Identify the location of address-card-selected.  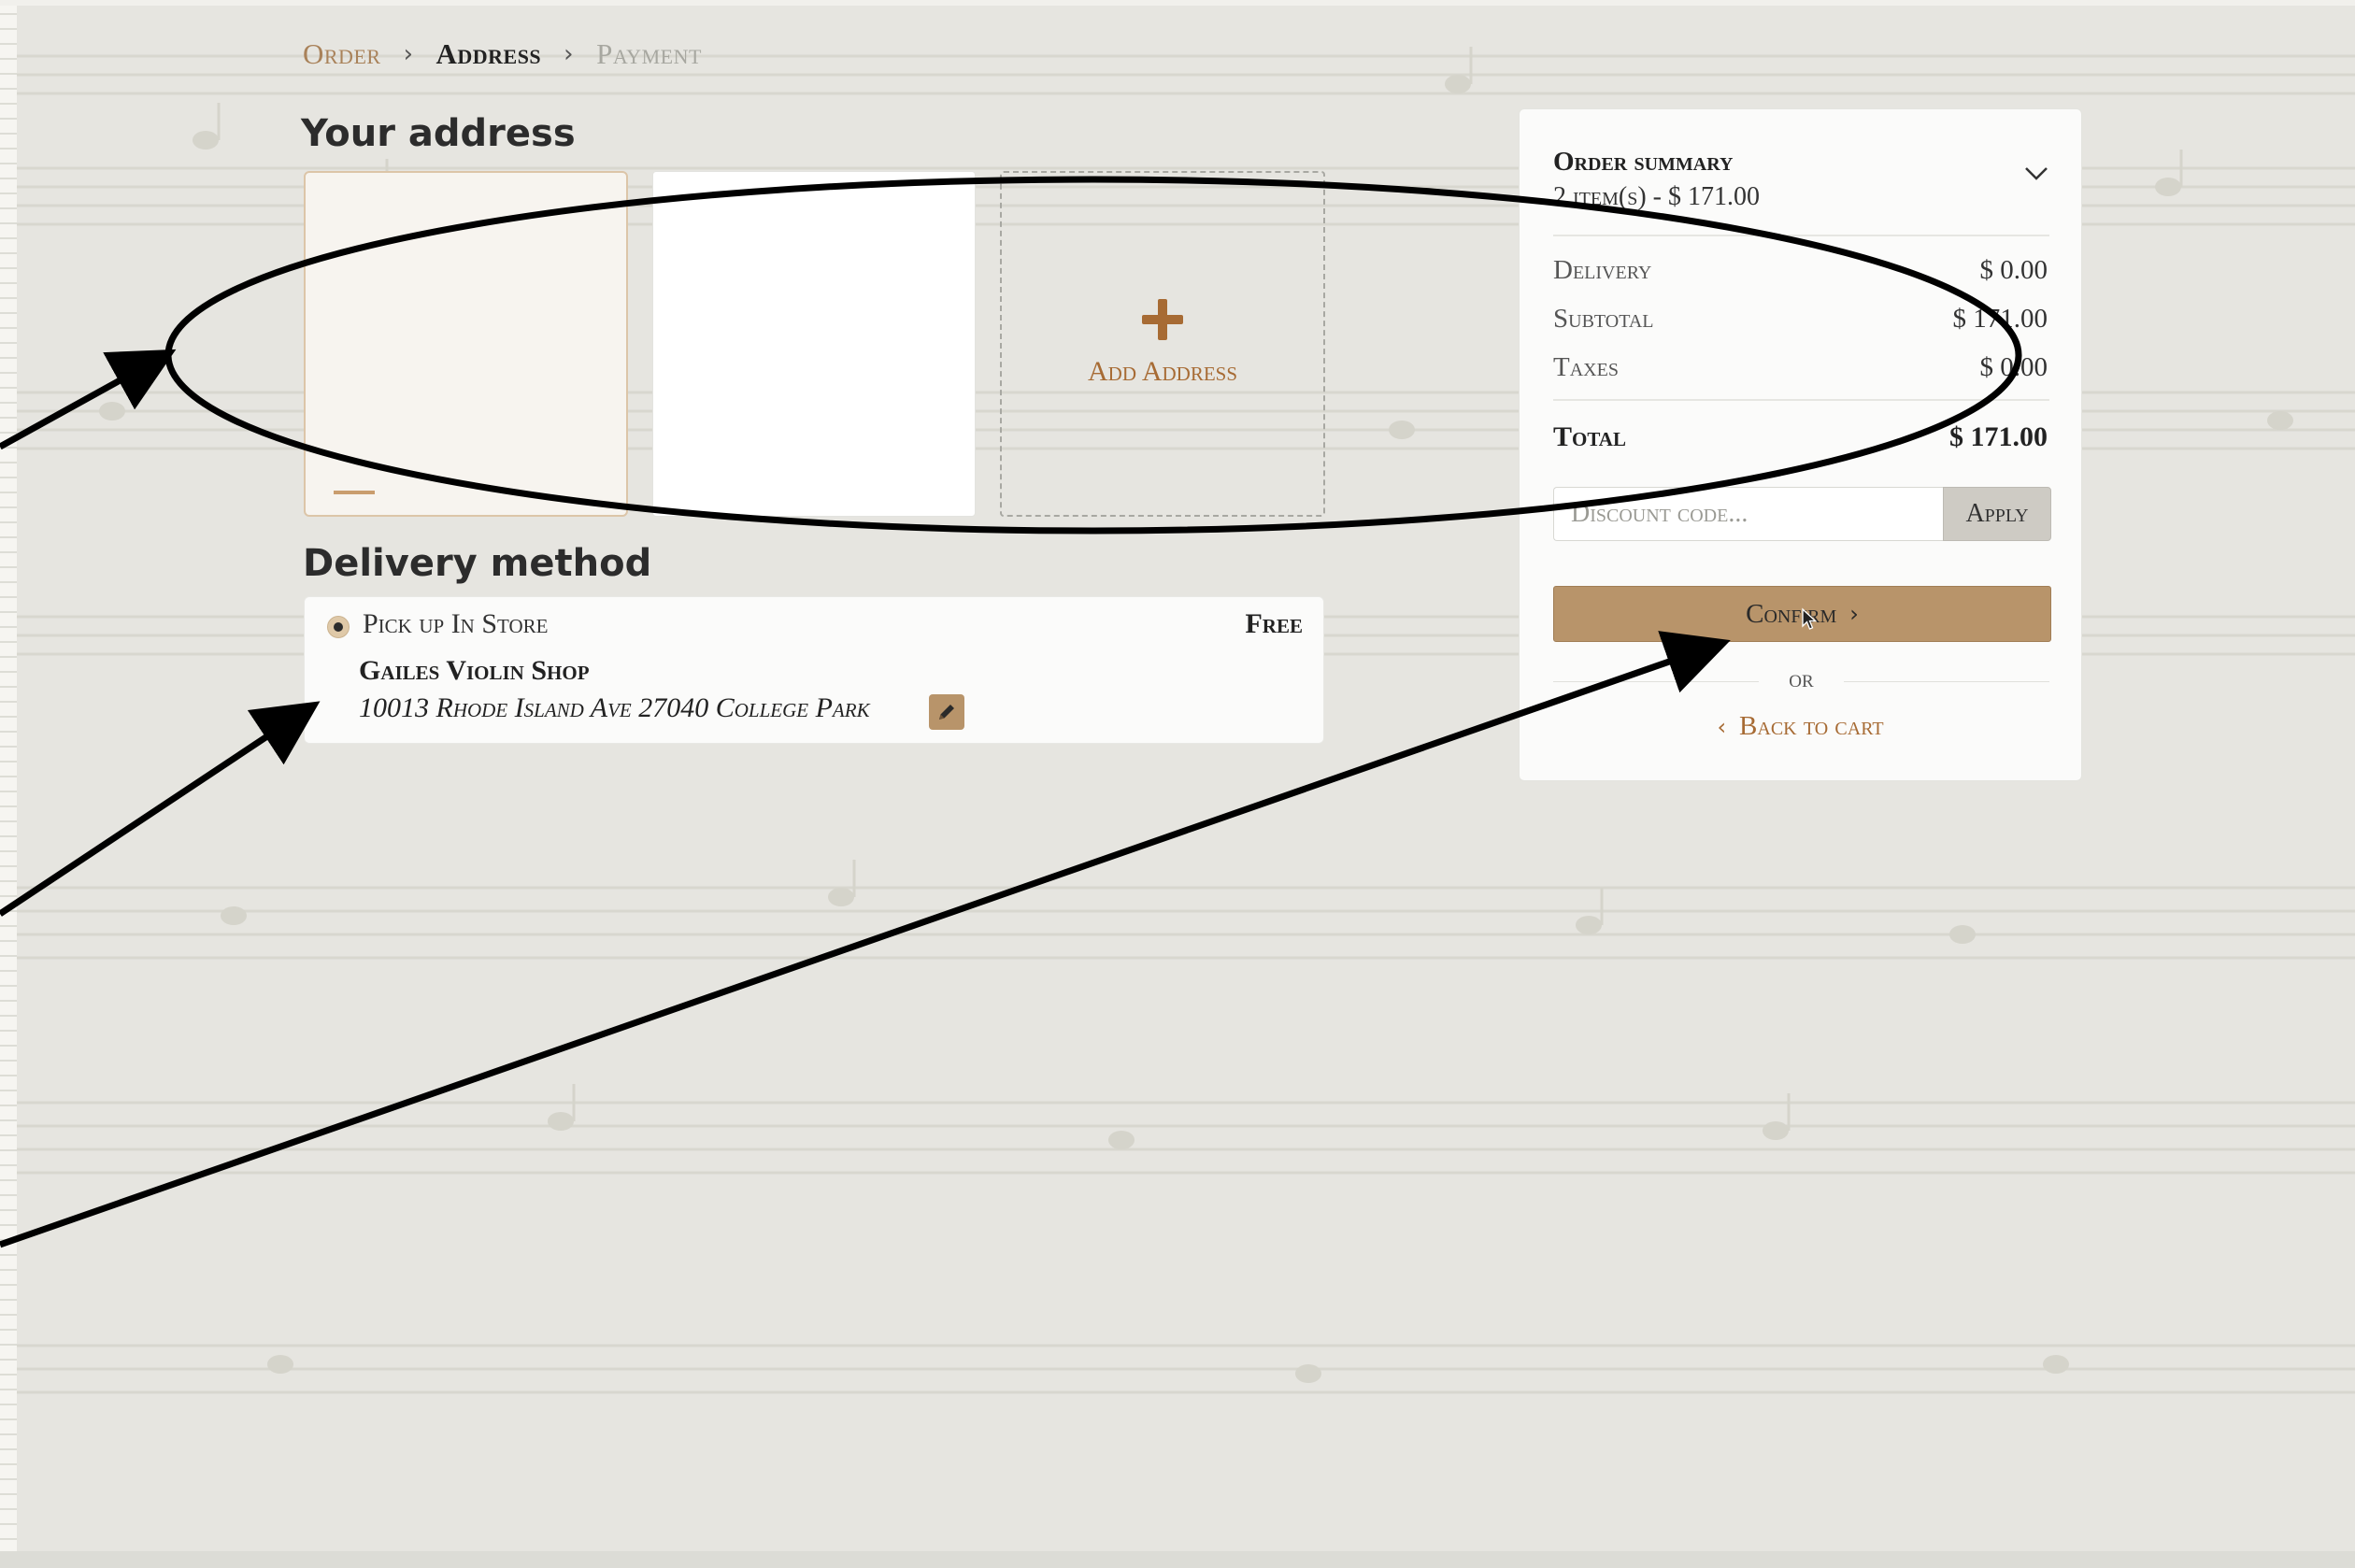
(466, 344).